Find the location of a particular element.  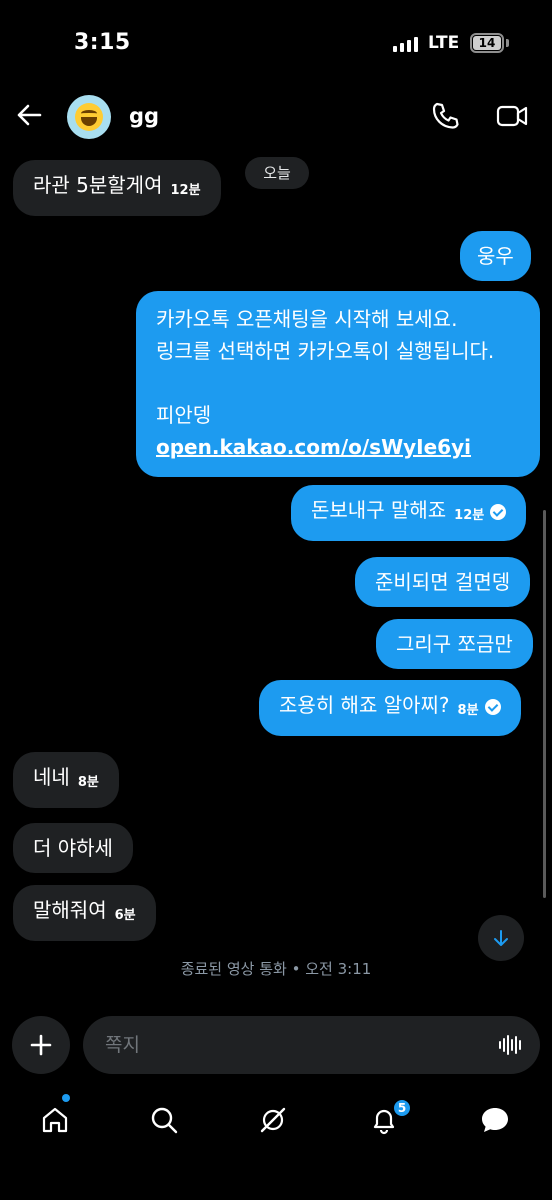

message-line is located at coordinates (338, 383).